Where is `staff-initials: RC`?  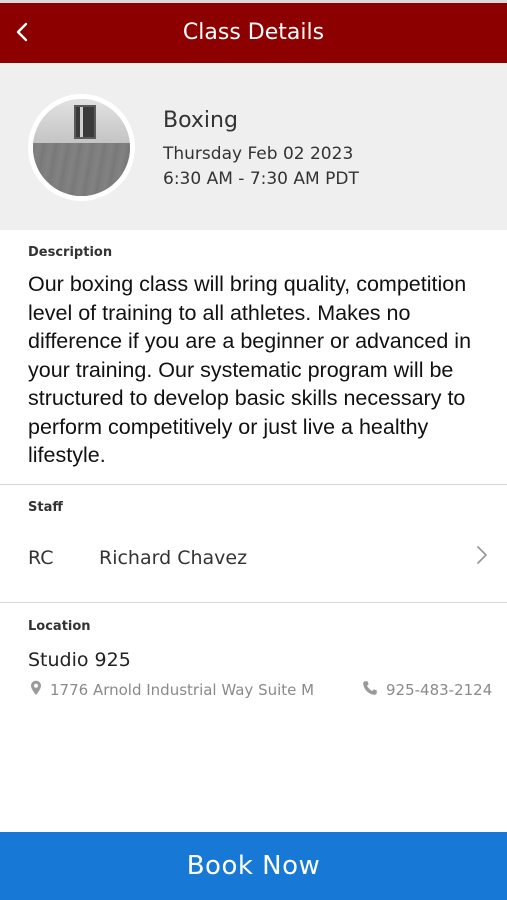 staff-initials: RC is located at coordinates (41, 558).